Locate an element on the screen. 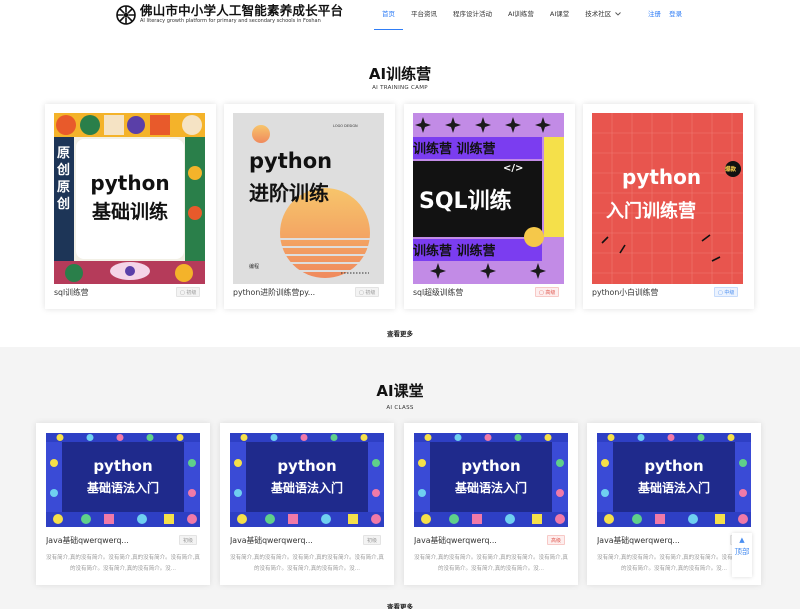 The height and width of the screenshot is (609, 800). level-badge: ▢ 高级 is located at coordinates (547, 292).